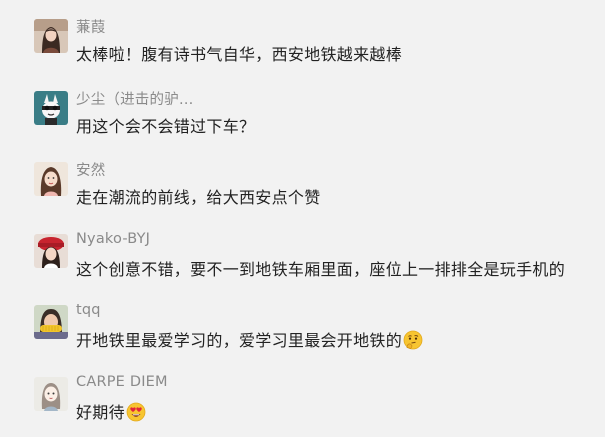  What do you see at coordinates (239, 340) in the screenshot?
I see `comment-text-body: 开地铁里最爱学习的，爱学习里最会开地铁的` at bounding box center [239, 340].